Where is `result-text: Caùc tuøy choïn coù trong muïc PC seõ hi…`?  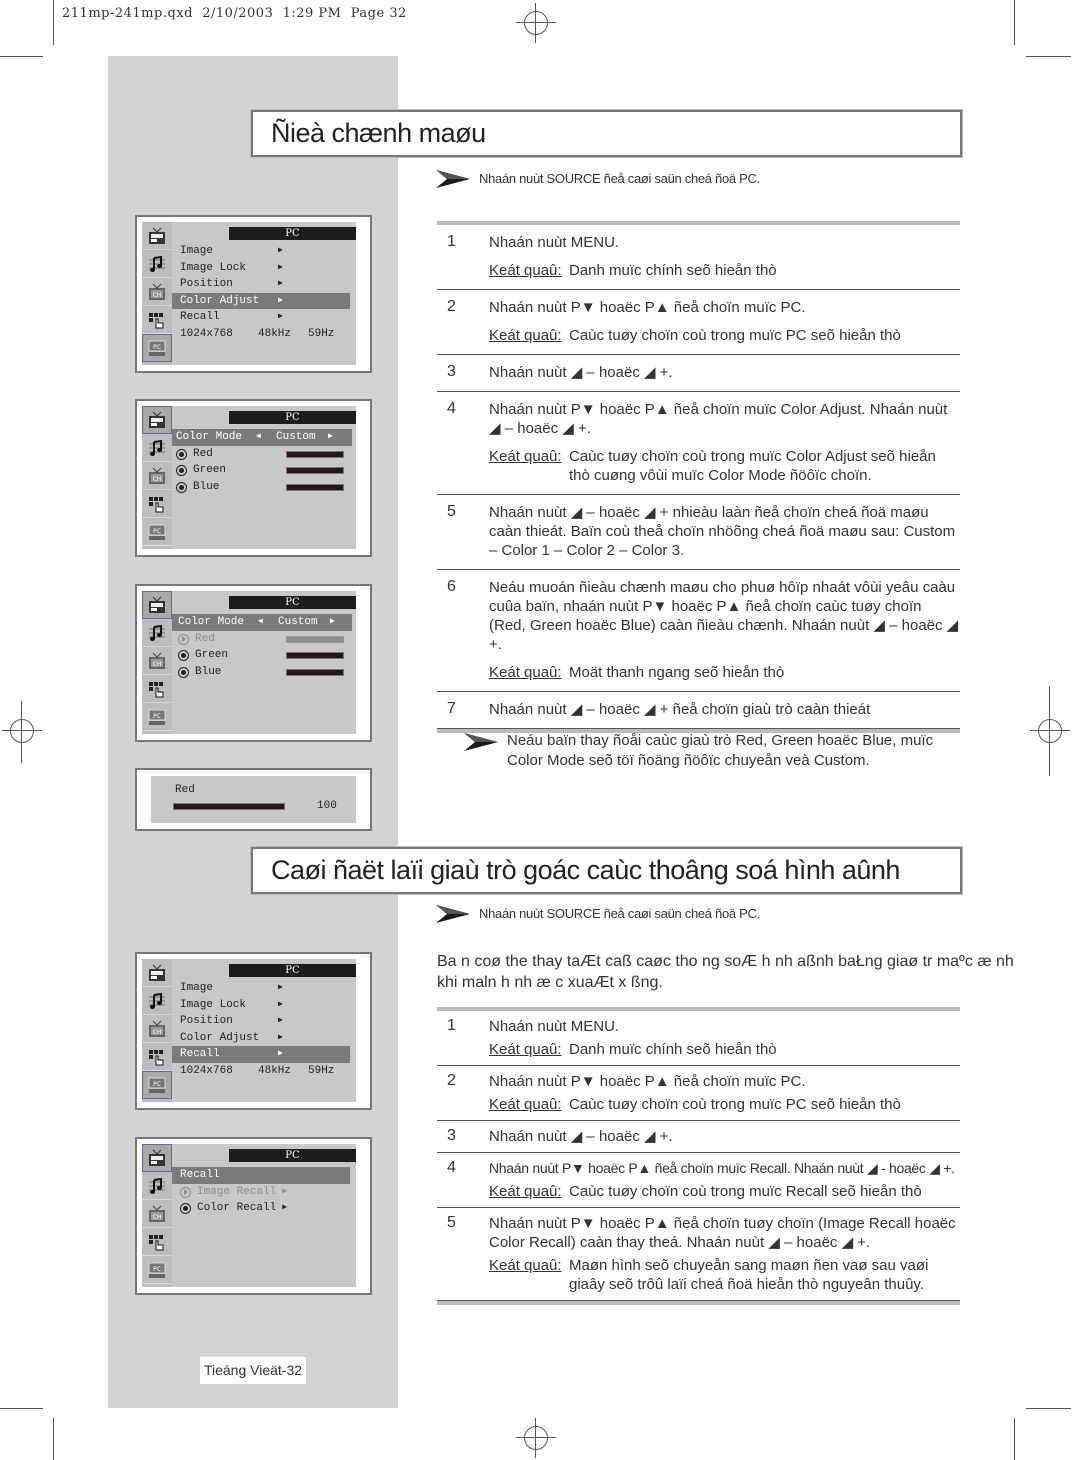 result-text: Caùc tuøy choïn coù trong muïc PC seõ hi… is located at coordinates (735, 335).